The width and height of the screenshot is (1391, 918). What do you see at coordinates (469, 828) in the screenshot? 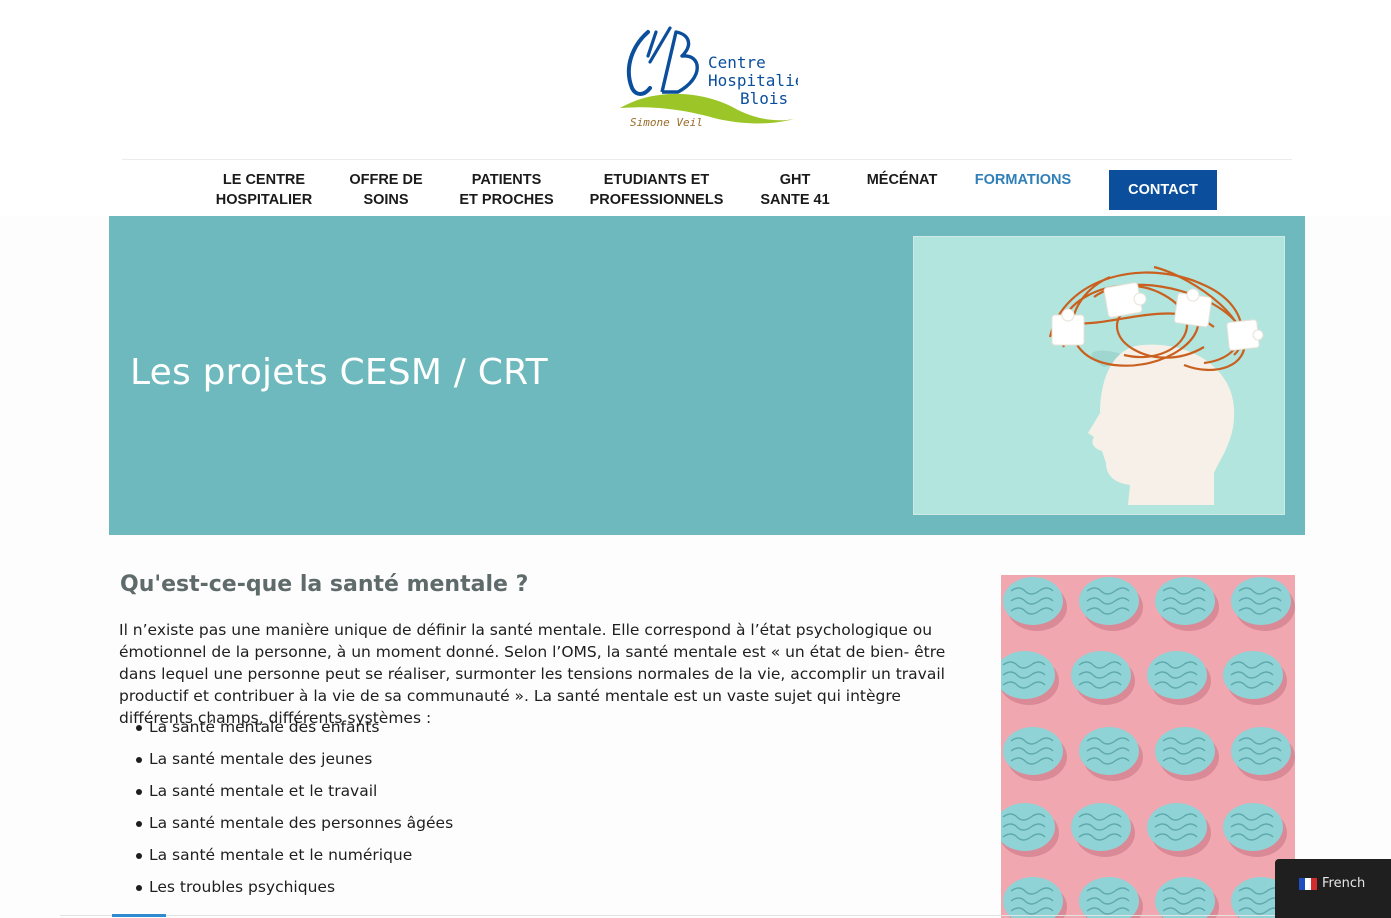
I see `list-item: La santé mentale des personnes âgées` at bounding box center [469, 828].